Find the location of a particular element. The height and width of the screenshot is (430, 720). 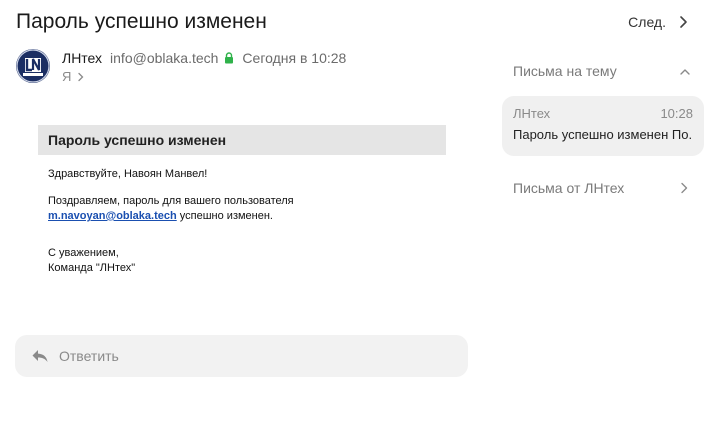

letter-title: Пароль успешно изменен is located at coordinates (242, 140).